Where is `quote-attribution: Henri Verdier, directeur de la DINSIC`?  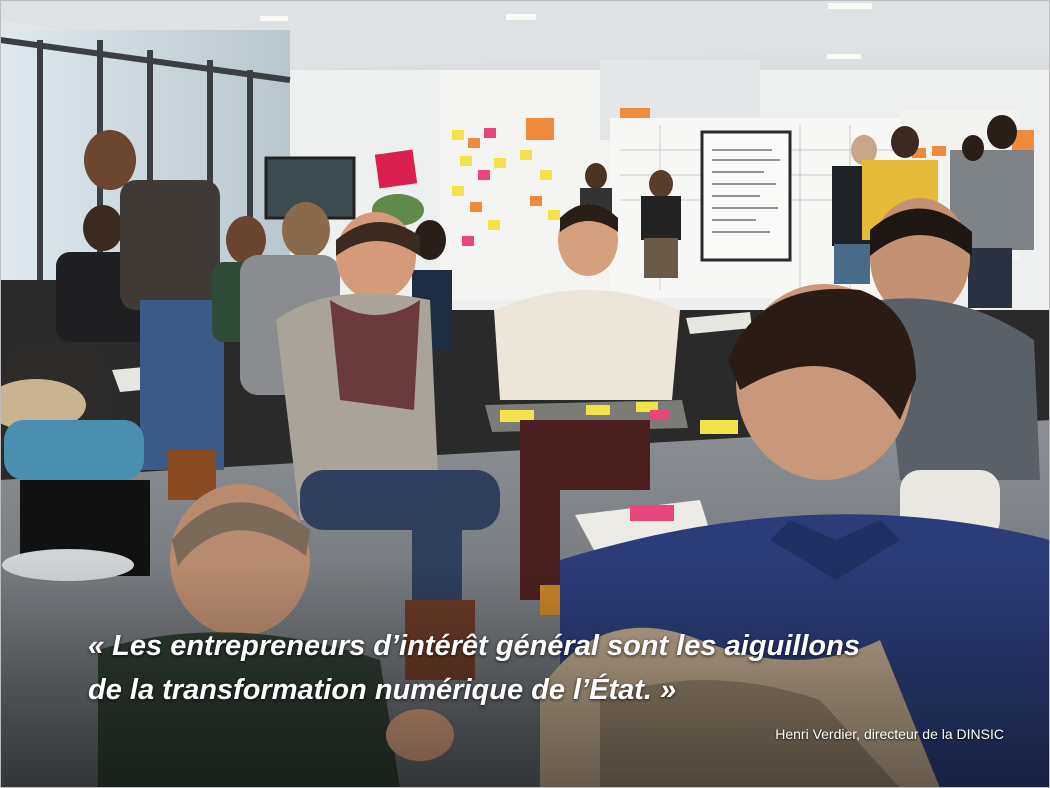
quote-attribution: Henri Verdier, directeur de la DINSIC is located at coordinates (889, 734).